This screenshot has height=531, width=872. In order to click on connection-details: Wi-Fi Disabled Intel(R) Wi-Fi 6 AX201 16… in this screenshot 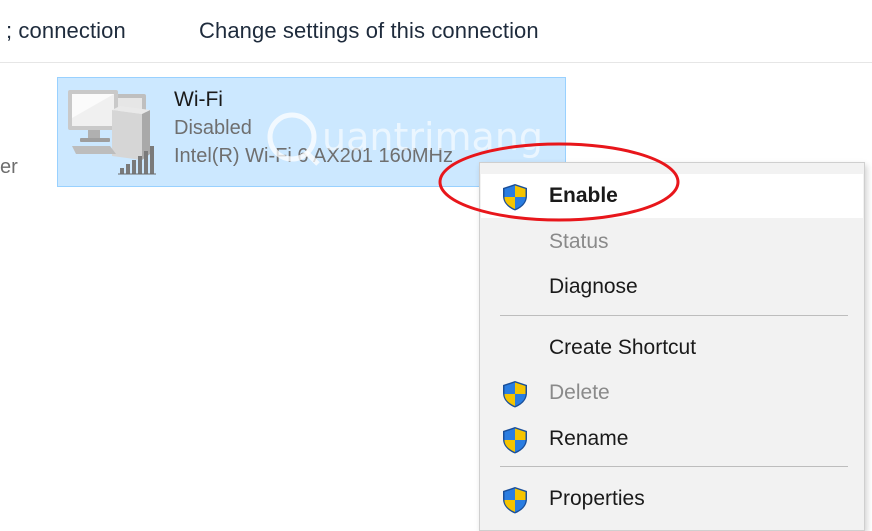, I will do `click(313, 128)`.